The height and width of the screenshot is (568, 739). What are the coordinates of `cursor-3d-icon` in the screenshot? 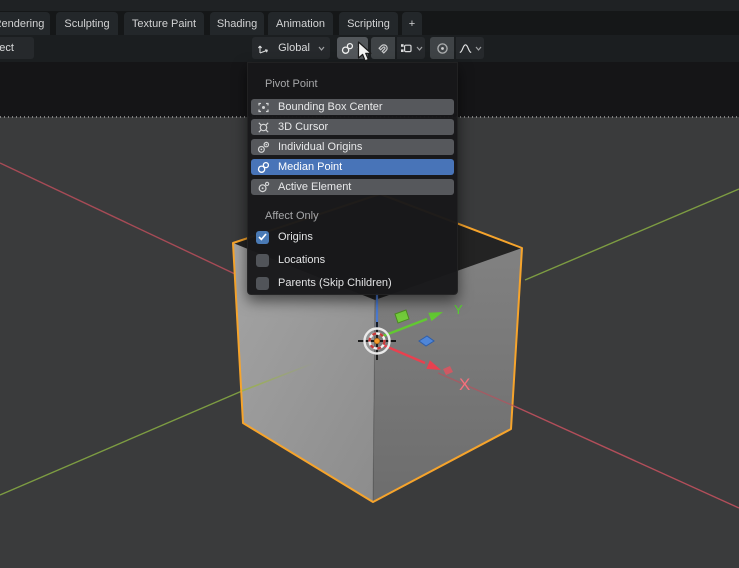 It's located at (263, 127).